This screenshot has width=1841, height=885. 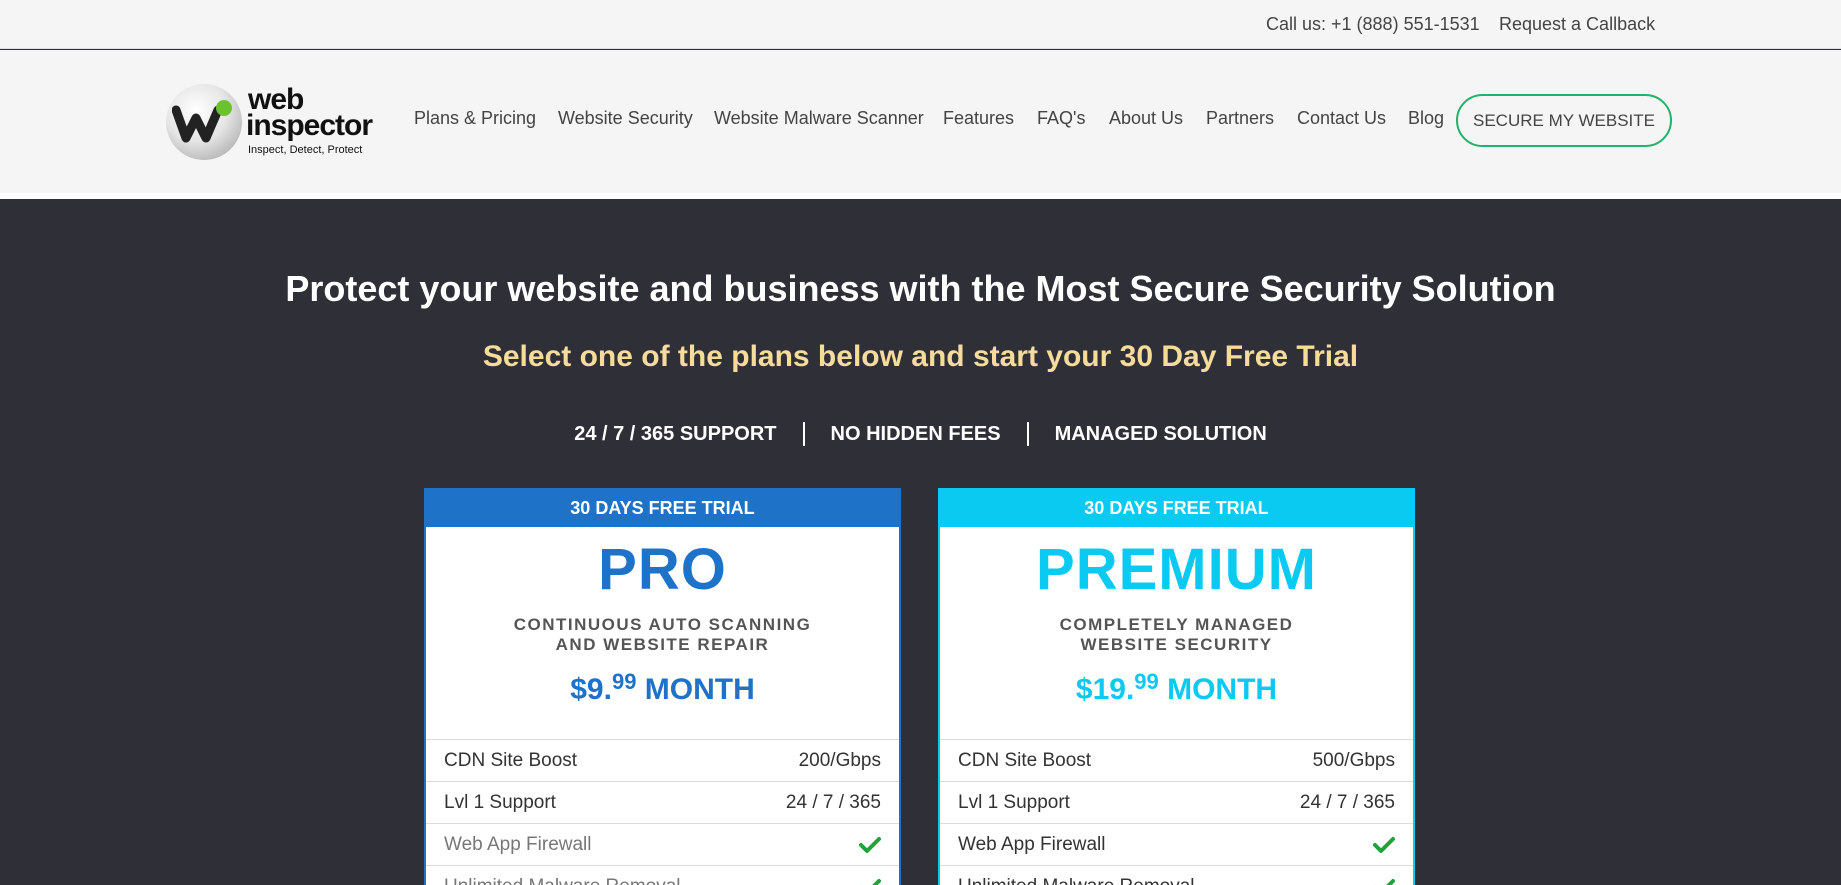 I want to click on site-logo: web inspector Inspect, Detect, Protect, so click(x=269, y=124).